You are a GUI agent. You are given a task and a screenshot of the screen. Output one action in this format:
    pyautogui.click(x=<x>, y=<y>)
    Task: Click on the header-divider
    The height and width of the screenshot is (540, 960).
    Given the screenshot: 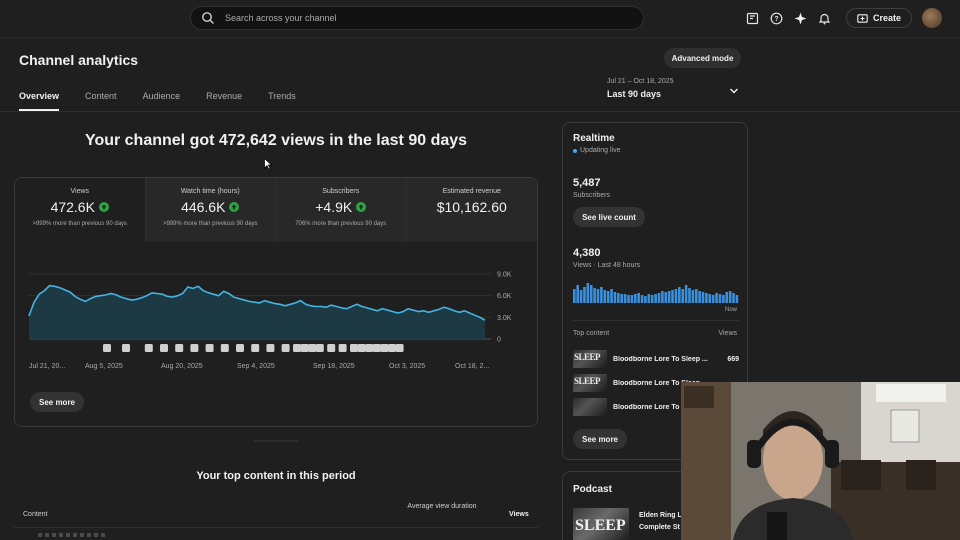 What is the action you would take?
    pyautogui.click(x=480, y=111)
    